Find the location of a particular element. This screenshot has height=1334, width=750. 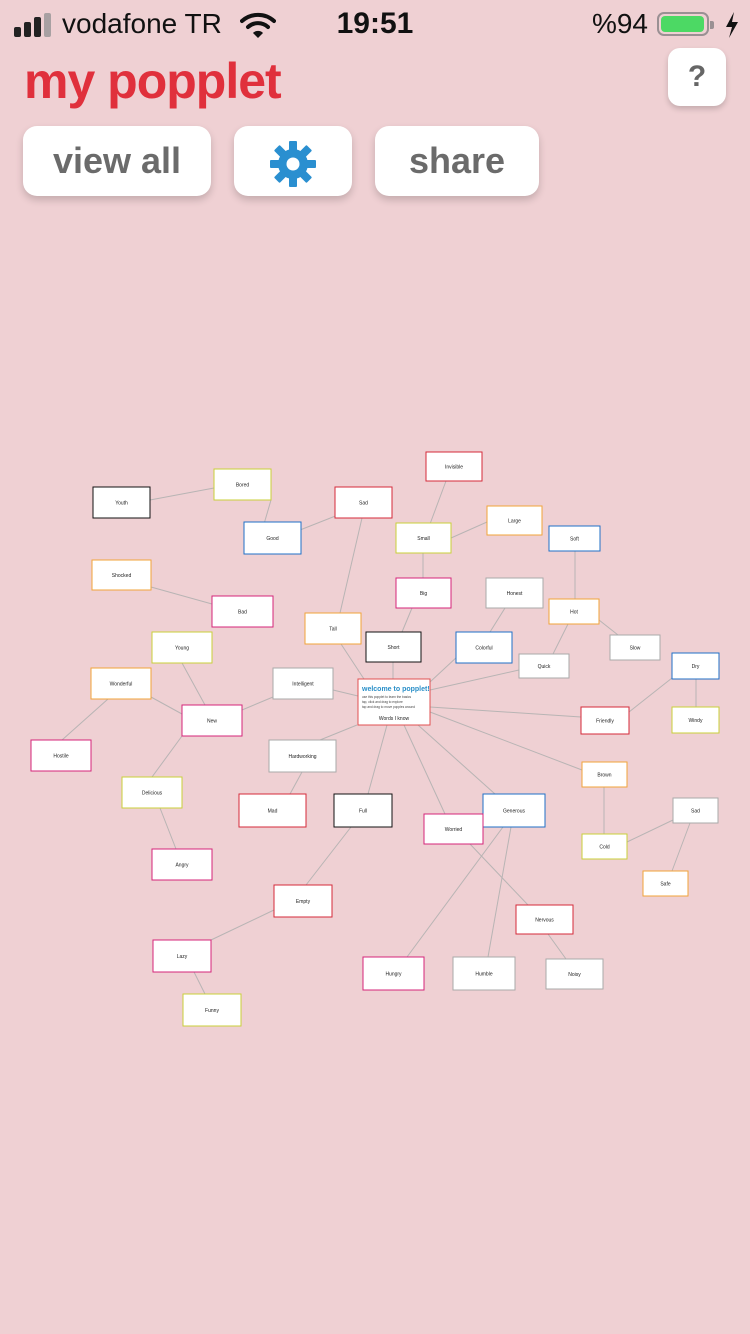

popple-label: Young is located at coordinates (182, 649).